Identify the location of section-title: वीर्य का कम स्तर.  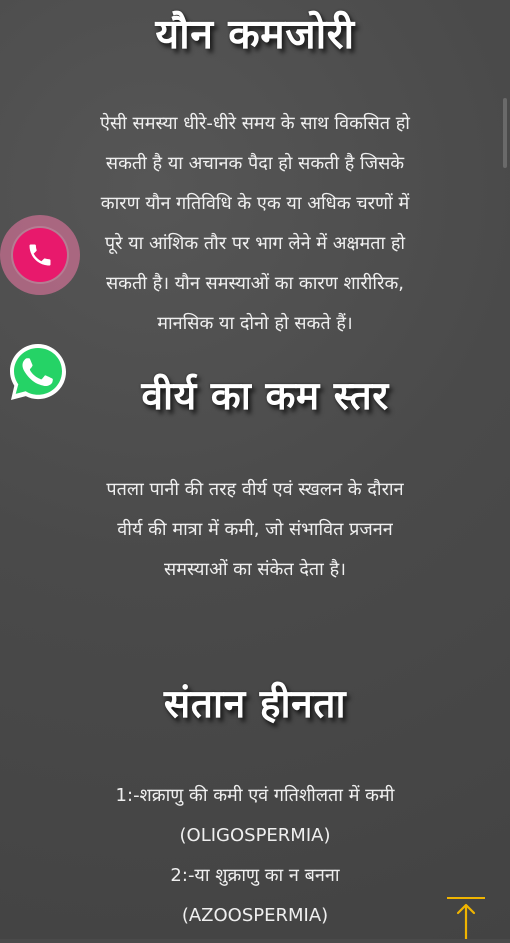
(265, 396).